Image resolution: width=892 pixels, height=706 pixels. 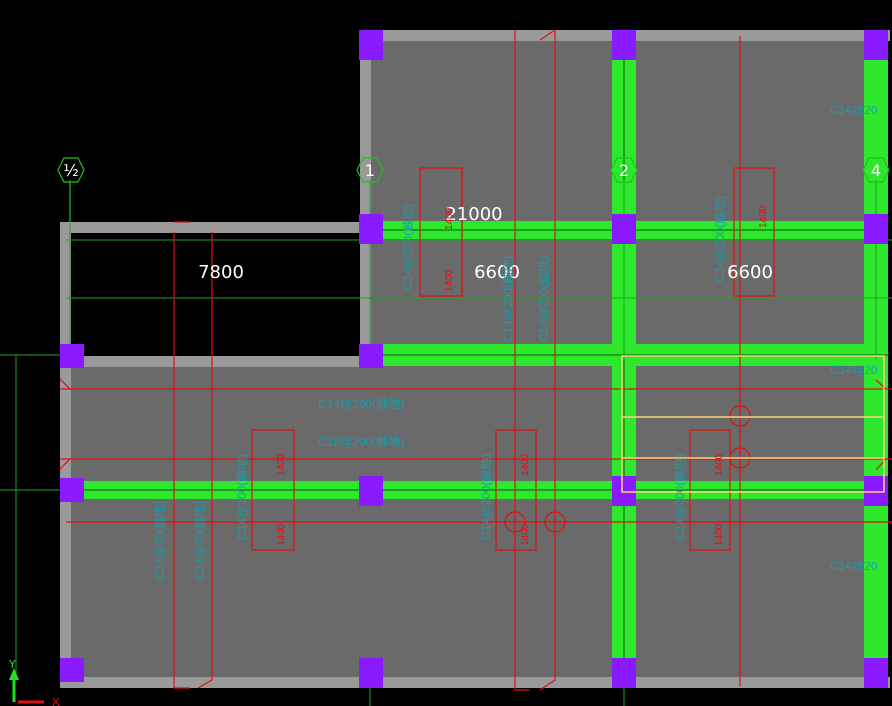 What do you see at coordinates (370, 170) in the screenshot?
I see `axis-label-1: 1` at bounding box center [370, 170].